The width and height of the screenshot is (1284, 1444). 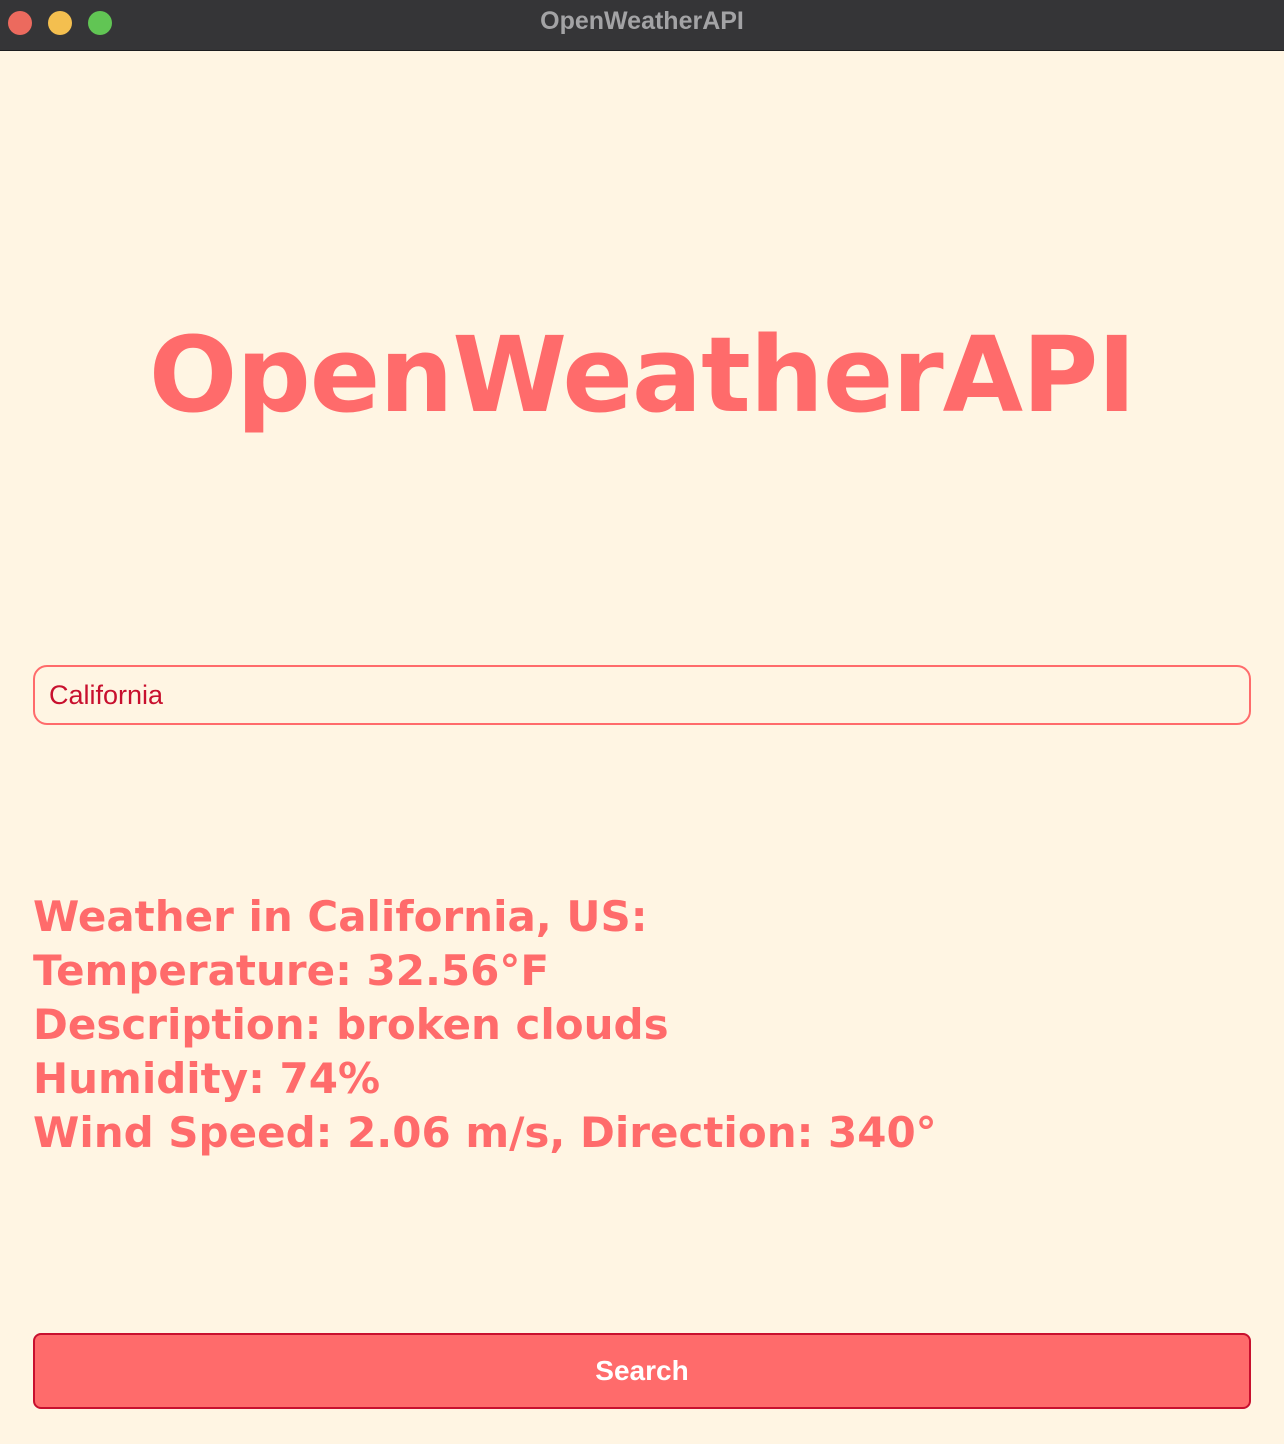 What do you see at coordinates (642, 375) in the screenshot?
I see `page-title: OpenWeatherAPI` at bounding box center [642, 375].